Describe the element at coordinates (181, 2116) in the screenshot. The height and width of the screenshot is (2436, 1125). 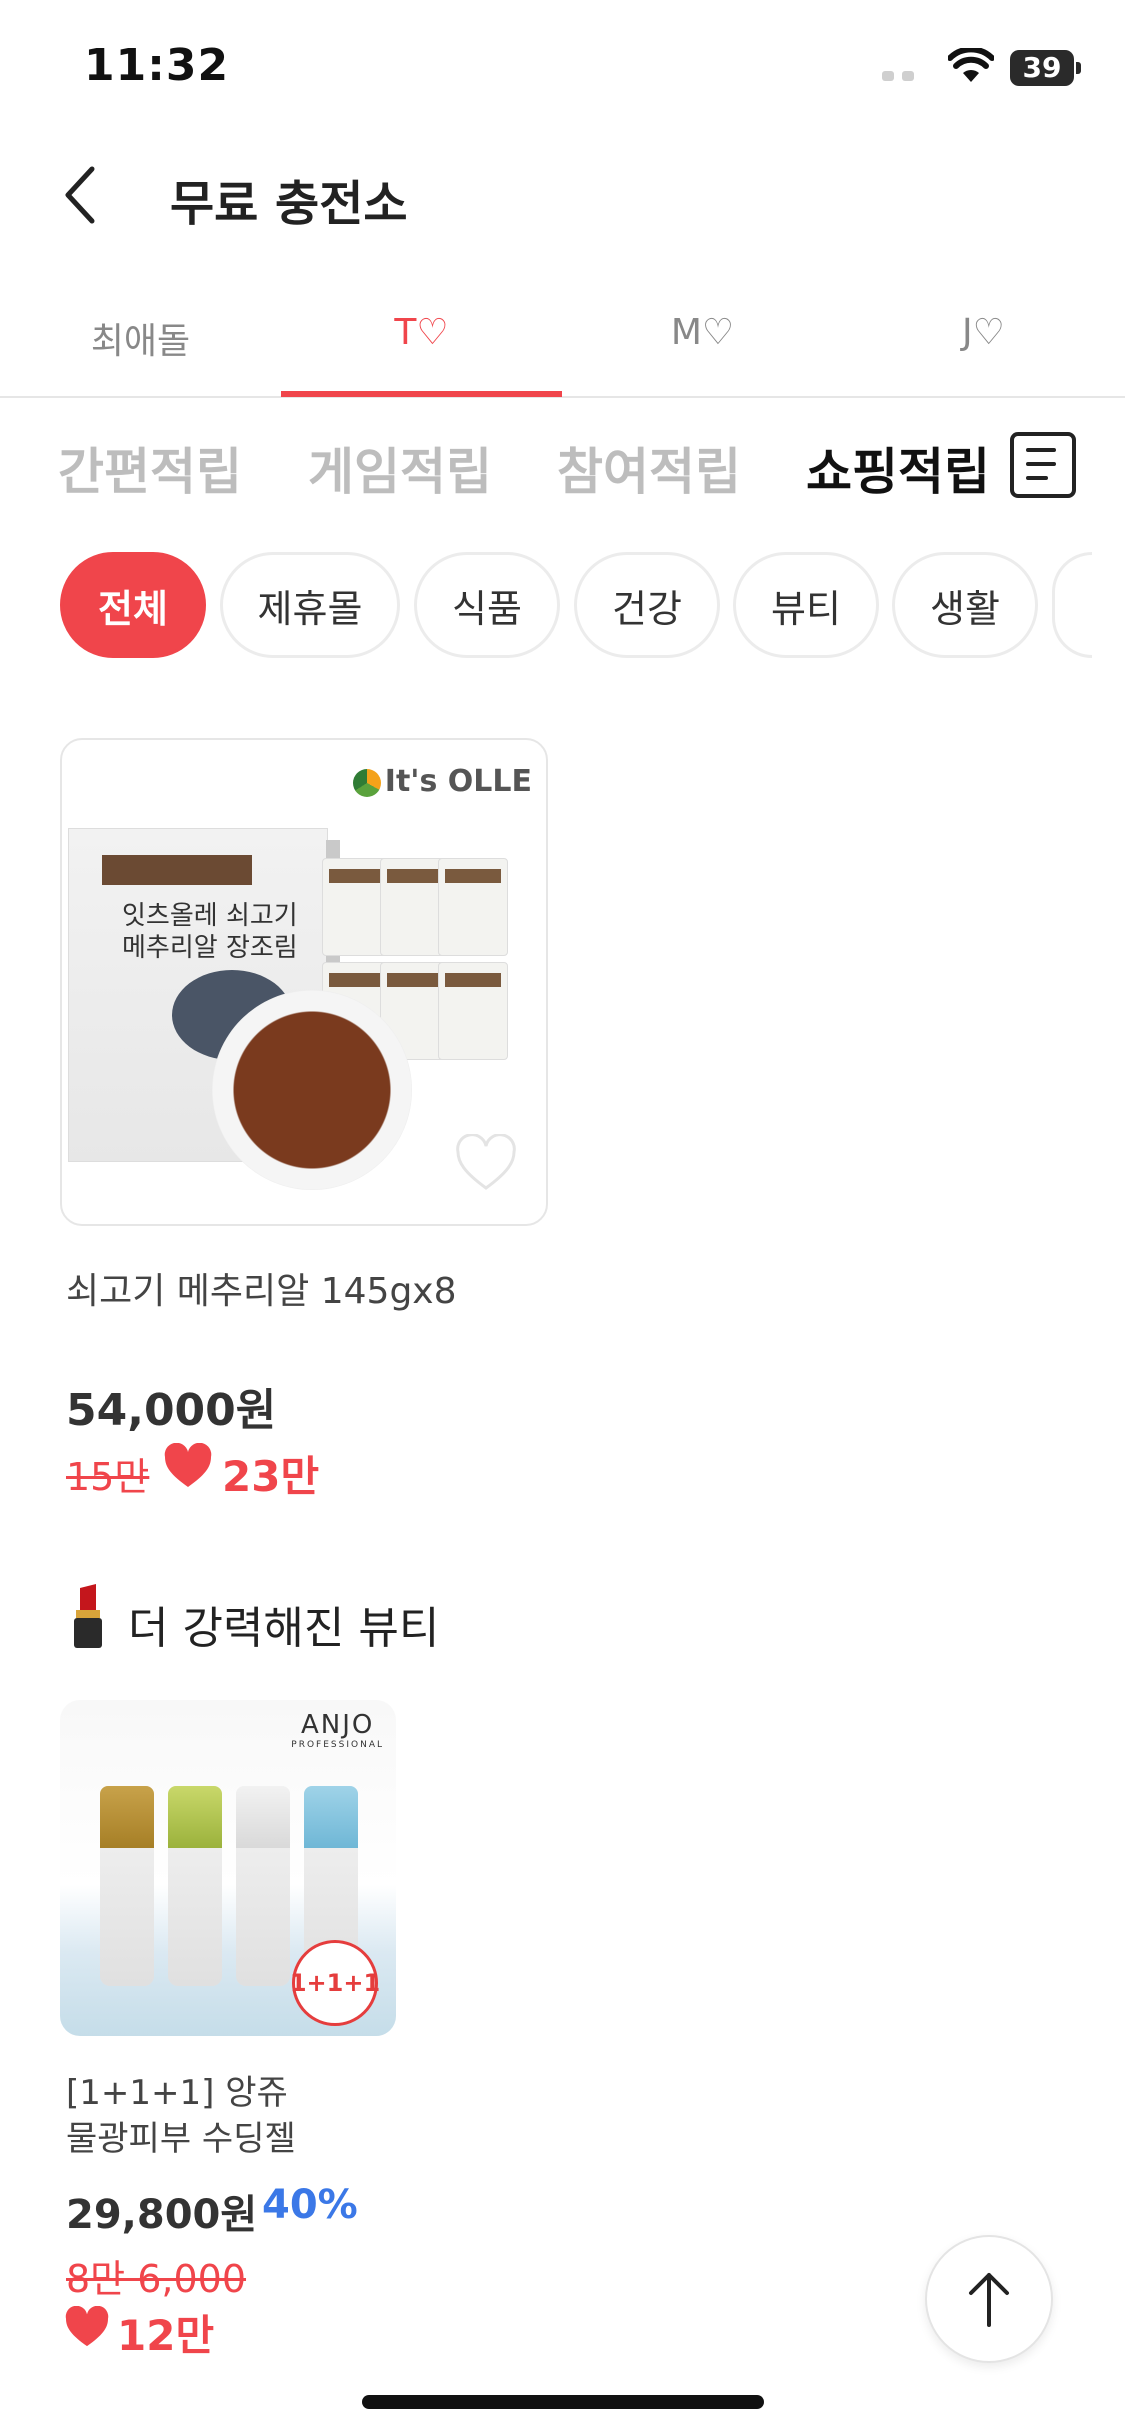
I see `product-name: [1+1+1] 앙쥬 물광피부 수딩젤` at that location.